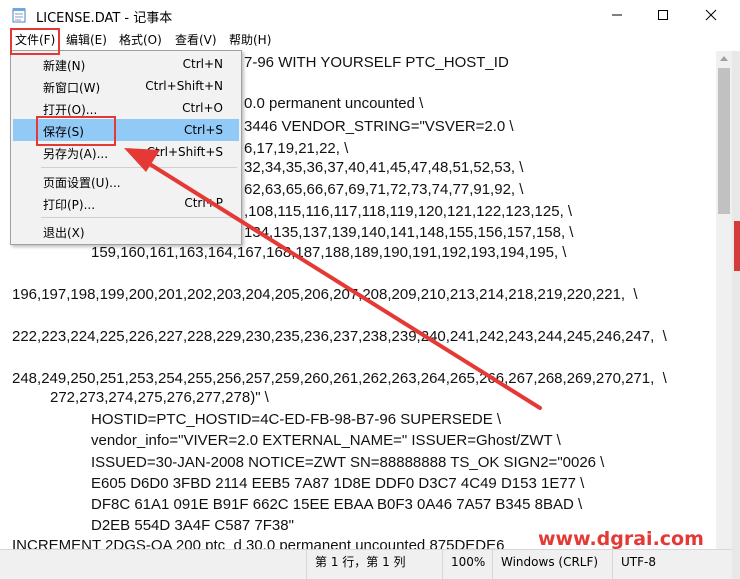 Image resolution: width=740 pixels, height=579 pixels. Describe the element at coordinates (140, 40) in the screenshot. I see `menu-format: 格式(O)` at that location.